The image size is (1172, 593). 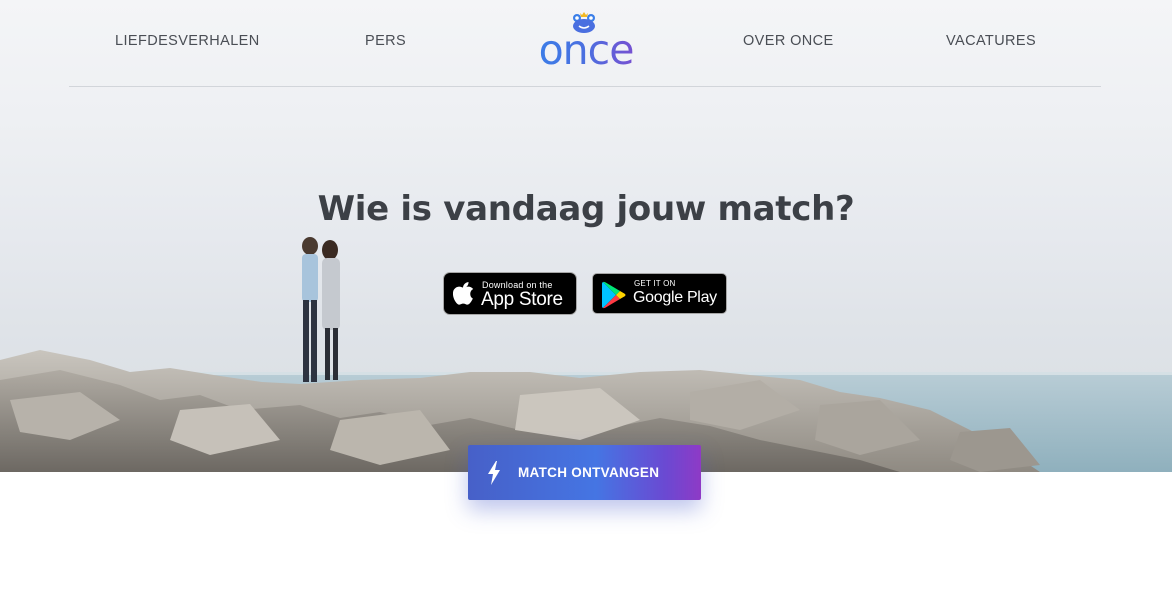 I want to click on google-play-big-text: Google Play, so click(x=675, y=297).